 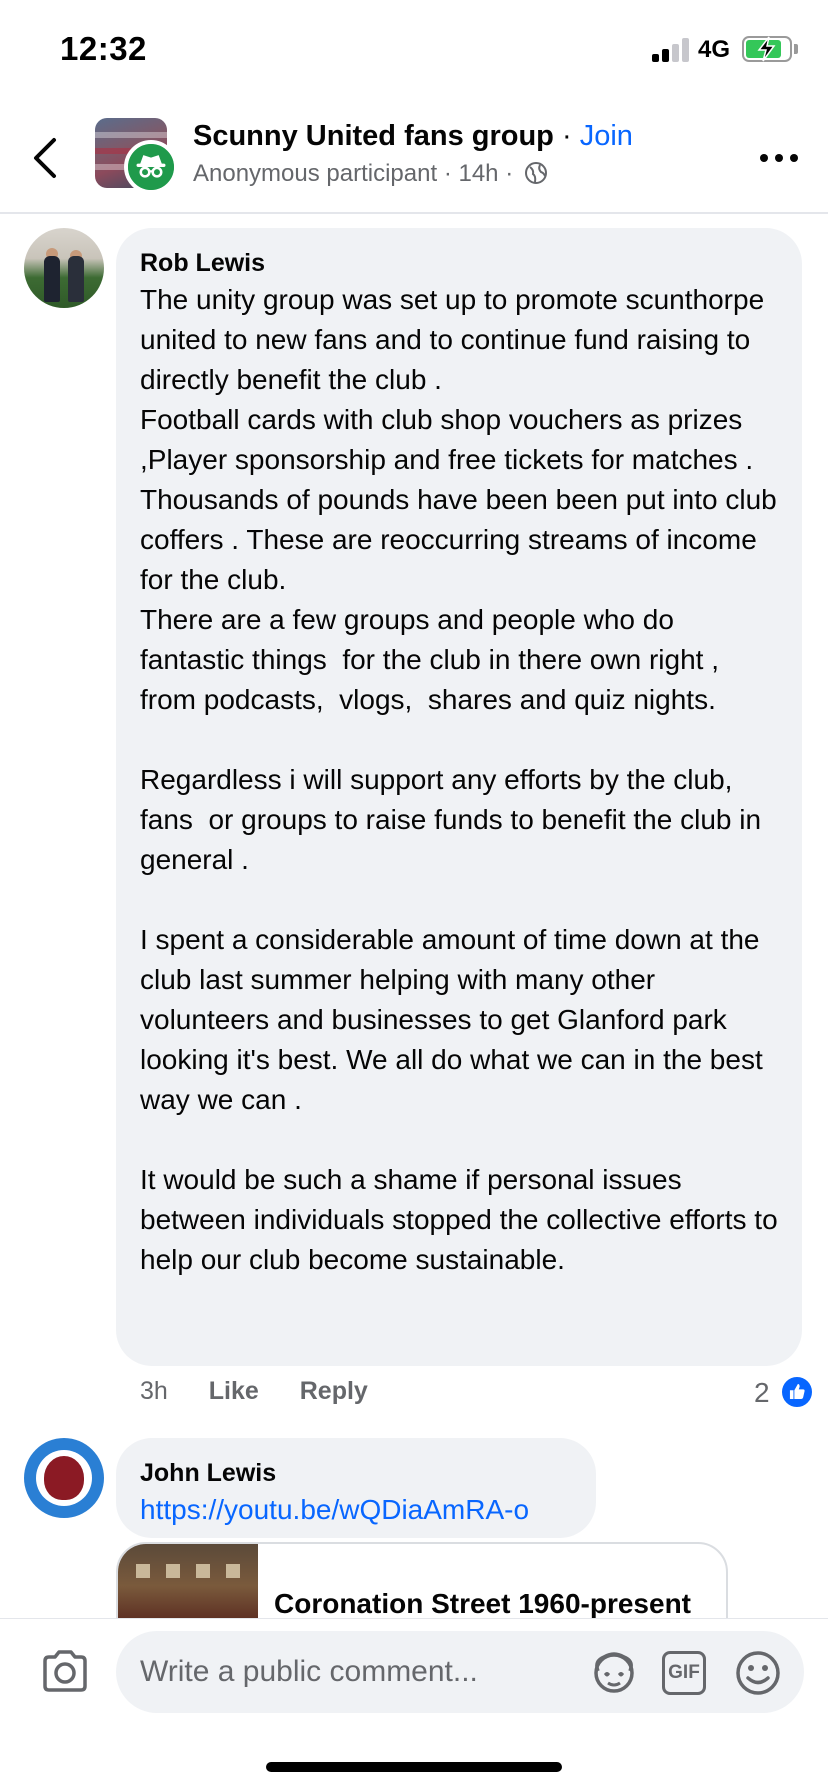 I want to click on gif-button: GIF, so click(x=684, y=1673).